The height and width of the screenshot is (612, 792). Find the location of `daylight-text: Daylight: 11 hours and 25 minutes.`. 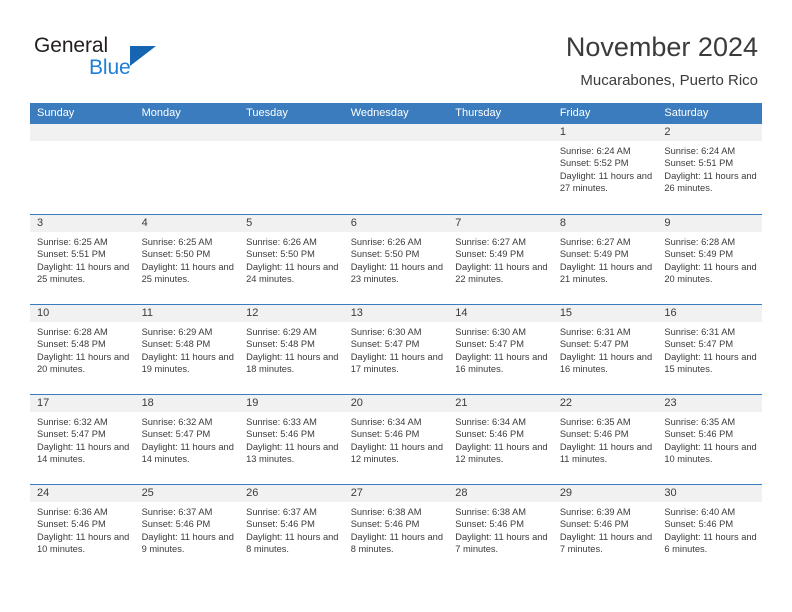

daylight-text: Daylight: 11 hours and 25 minutes. is located at coordinates (187, 273).